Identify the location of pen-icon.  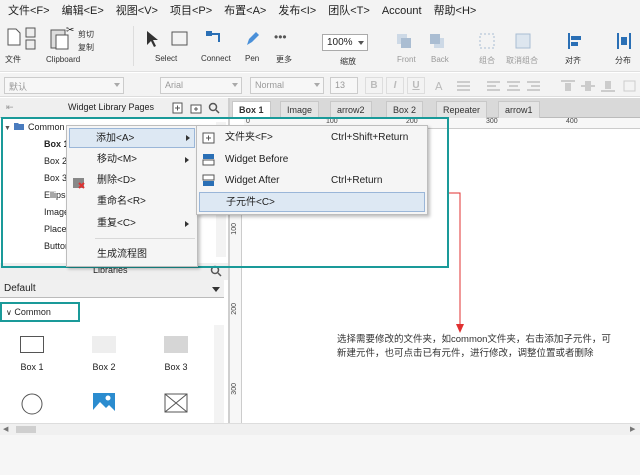
(252, 39).